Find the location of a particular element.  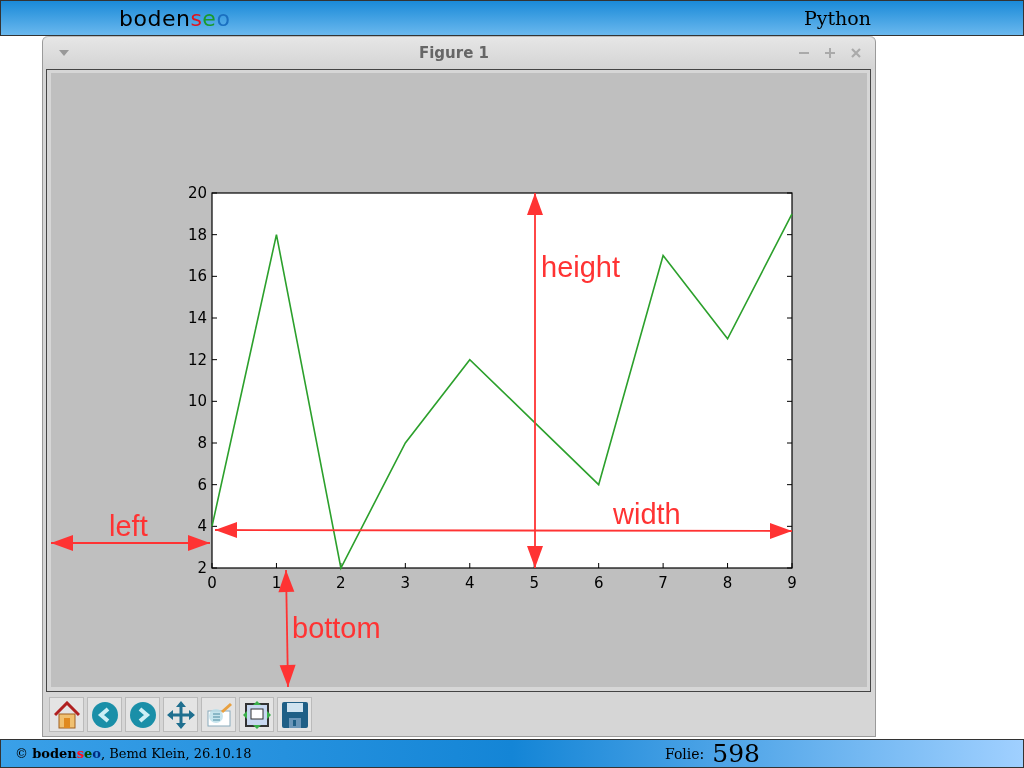

pan-button is located at coordinates (180, 714).